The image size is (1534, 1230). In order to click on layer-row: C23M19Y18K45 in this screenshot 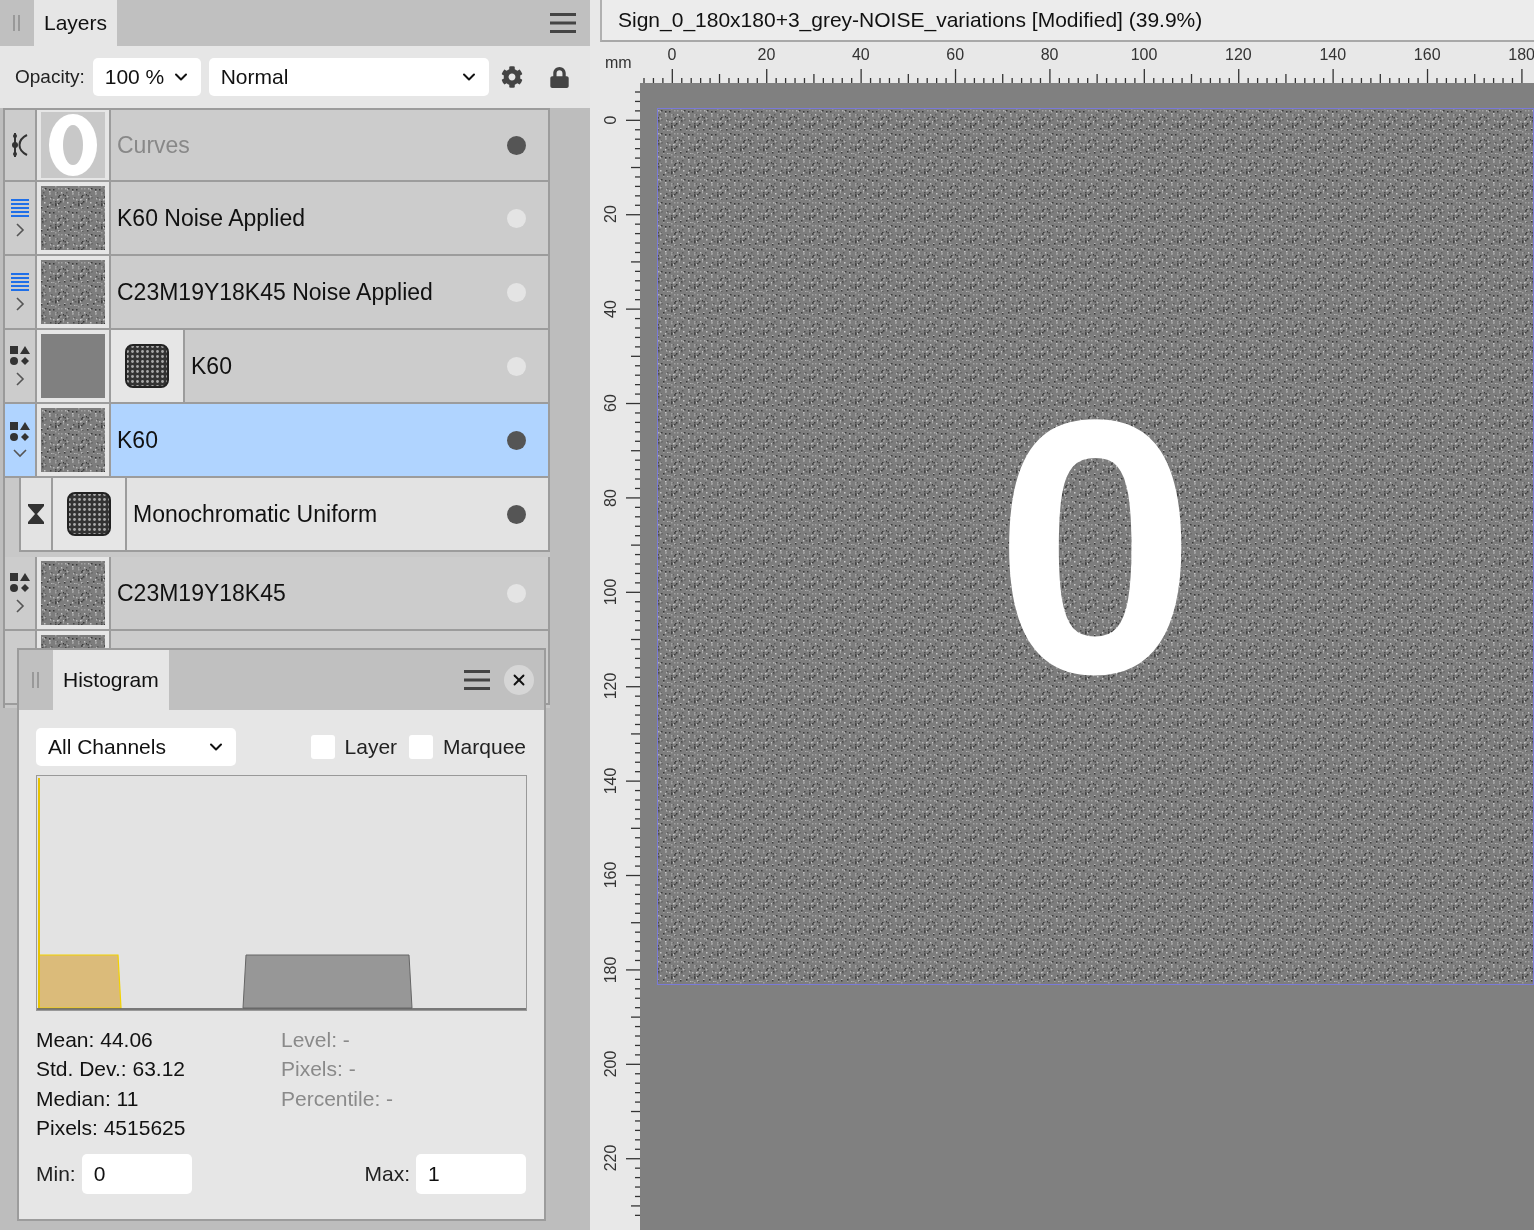, I will do `click(277, 594)`.